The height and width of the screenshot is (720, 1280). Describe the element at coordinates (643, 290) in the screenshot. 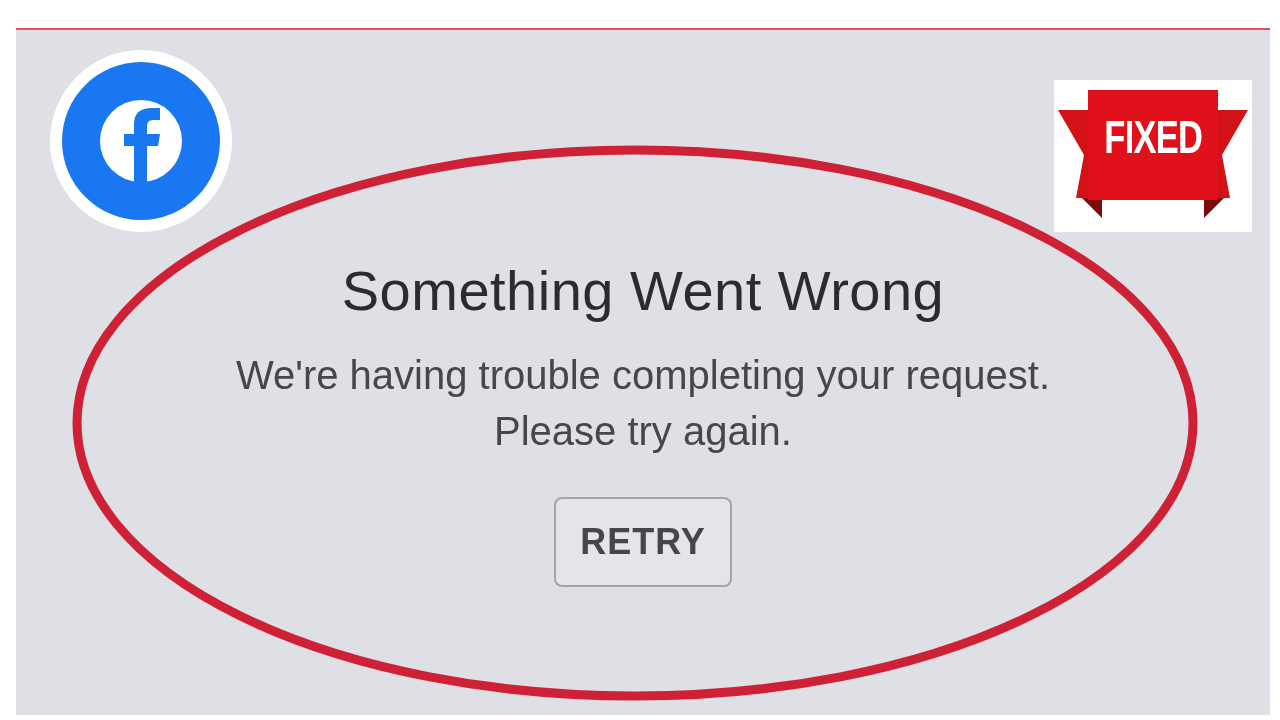

I see `error-title: Something Went Wrong` at that location.